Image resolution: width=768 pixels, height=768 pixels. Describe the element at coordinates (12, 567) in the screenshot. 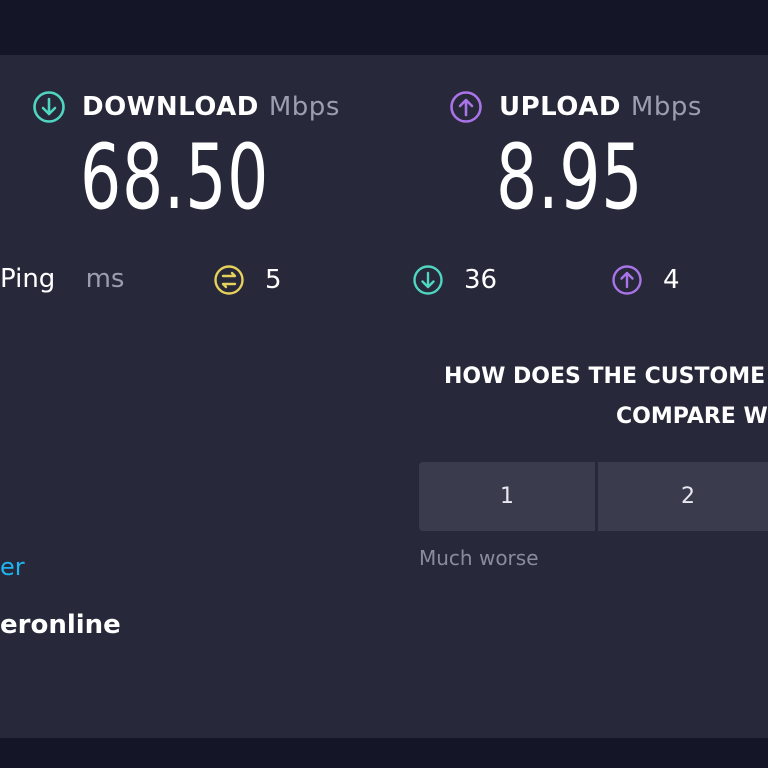

I see `change-server-link: er` at that location.